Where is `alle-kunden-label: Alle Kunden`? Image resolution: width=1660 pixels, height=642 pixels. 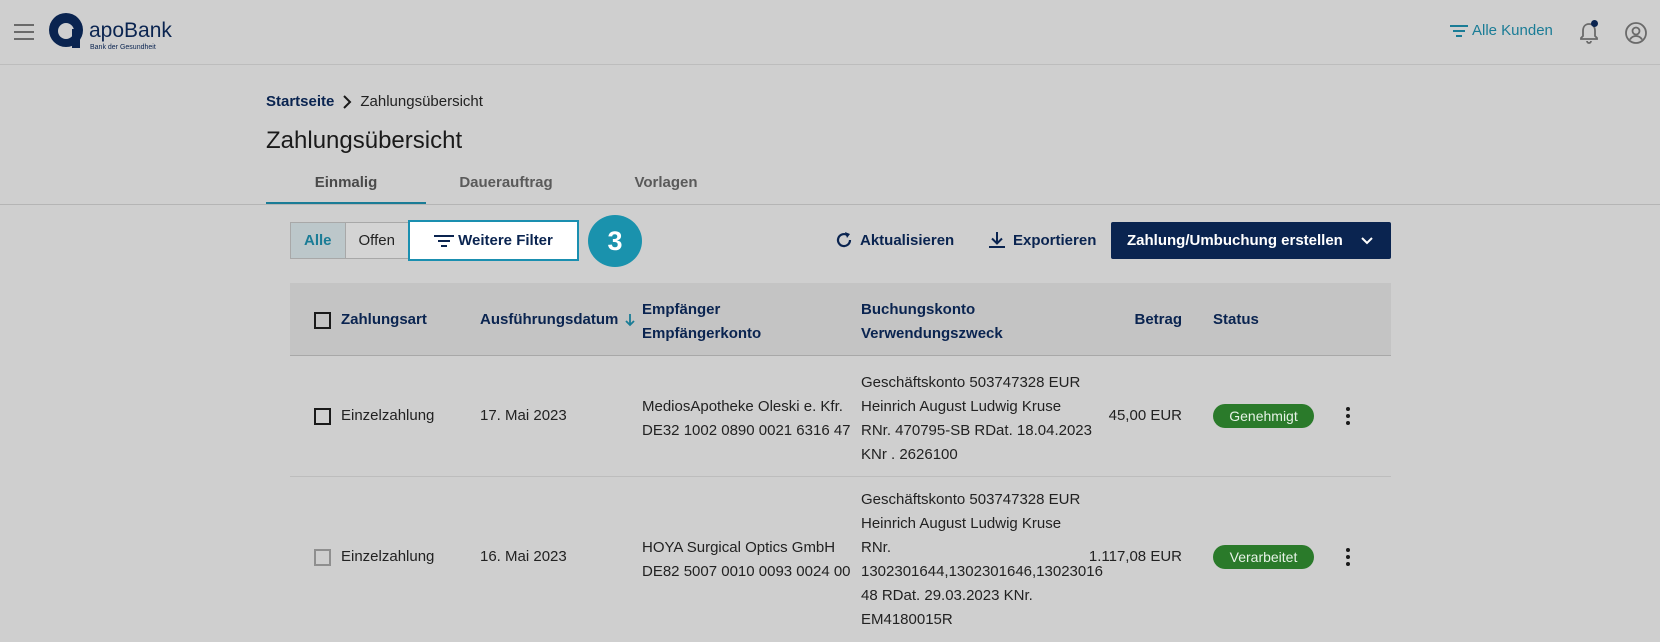 alle-kunden-label: Alle Kunden is located at coordinates (1512, 30).